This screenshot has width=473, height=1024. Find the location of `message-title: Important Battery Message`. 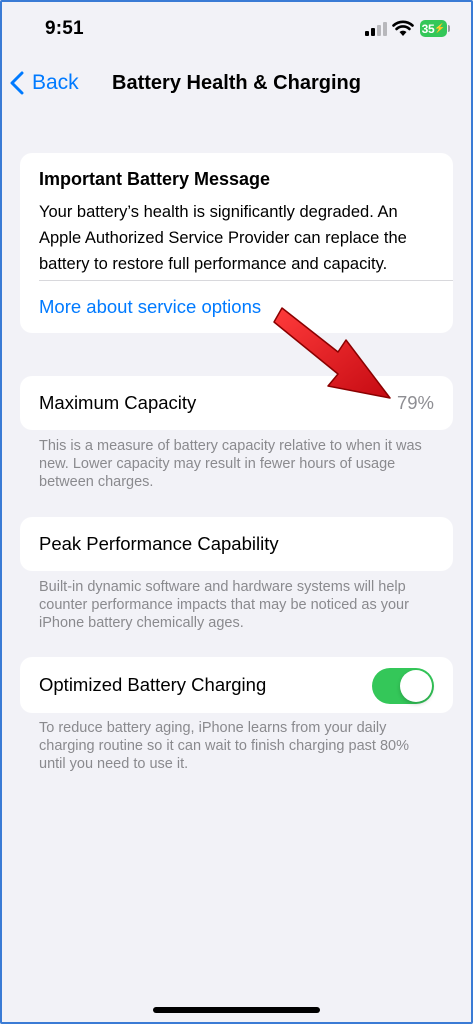

message-title: Important Battery Message is located at coordinates (155, 179).